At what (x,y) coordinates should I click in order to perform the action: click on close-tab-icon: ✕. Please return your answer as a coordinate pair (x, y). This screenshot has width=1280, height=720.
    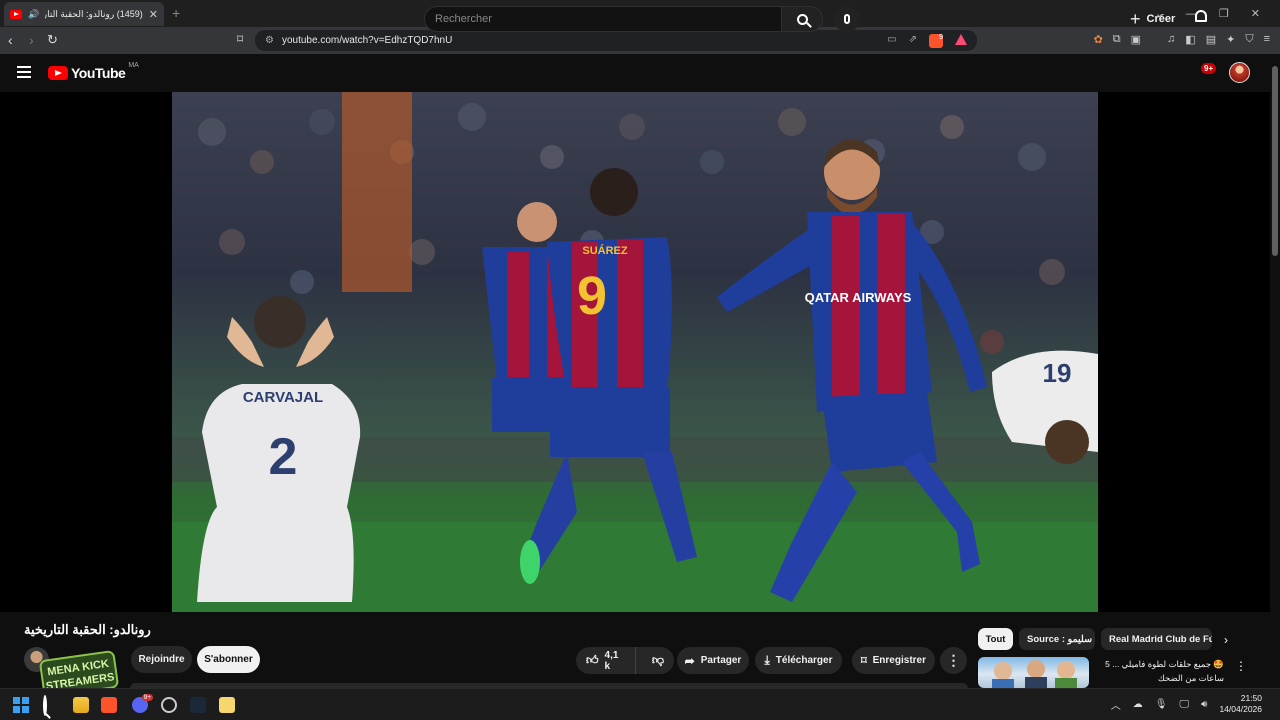
    Looking at the image, I should click on (153, 14).